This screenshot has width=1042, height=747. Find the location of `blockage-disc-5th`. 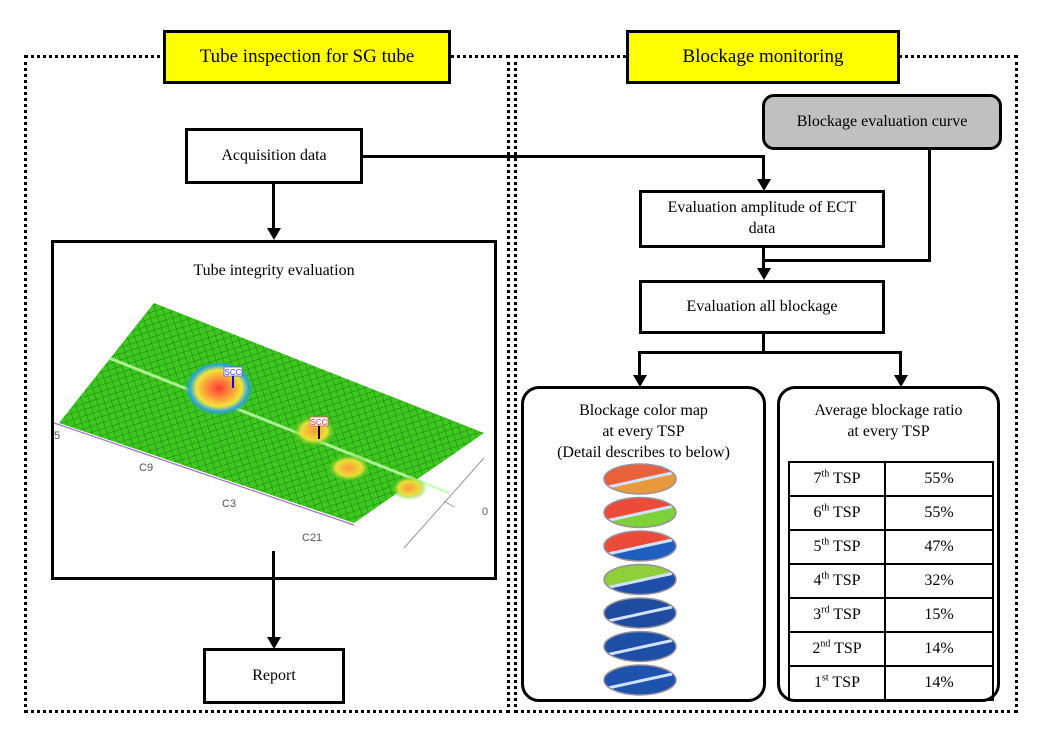

blockage-disc-5th is located at coordinates (640, 546).